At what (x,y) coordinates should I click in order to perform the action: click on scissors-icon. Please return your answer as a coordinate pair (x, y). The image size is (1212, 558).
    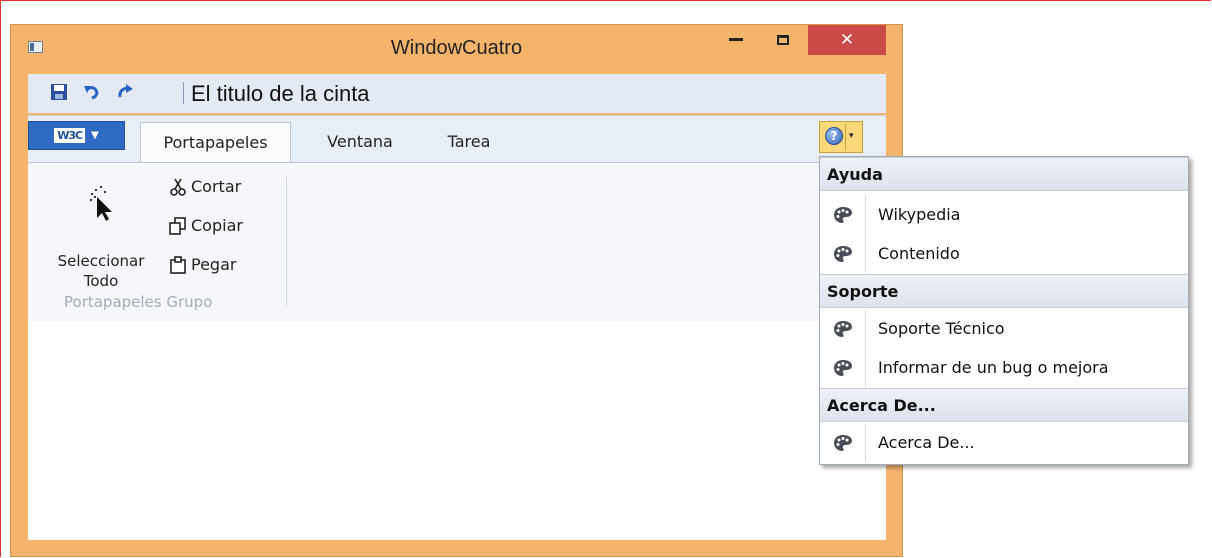
    Looking at the image, I should click on (178, 187).